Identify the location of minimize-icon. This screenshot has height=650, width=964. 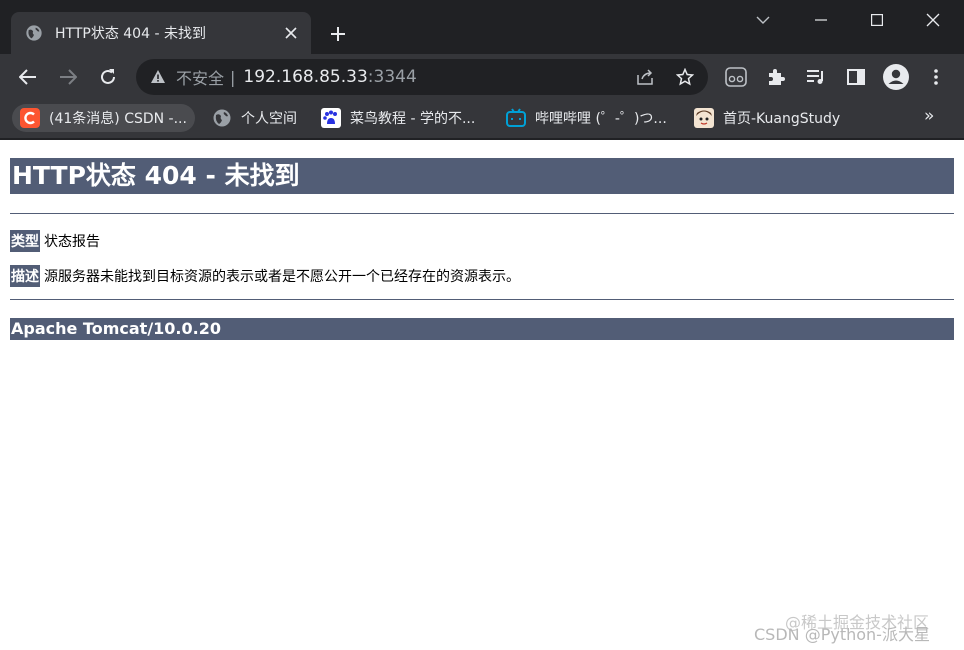
(821, 20).